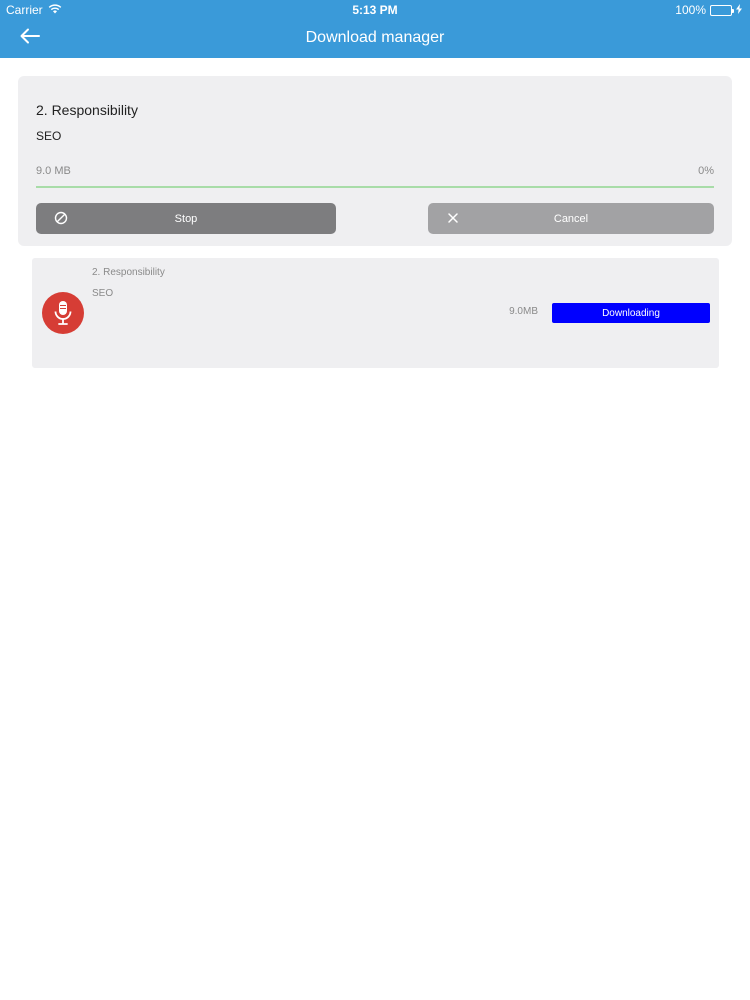  I want to click on stop-button: Stop, so click(186, 218).